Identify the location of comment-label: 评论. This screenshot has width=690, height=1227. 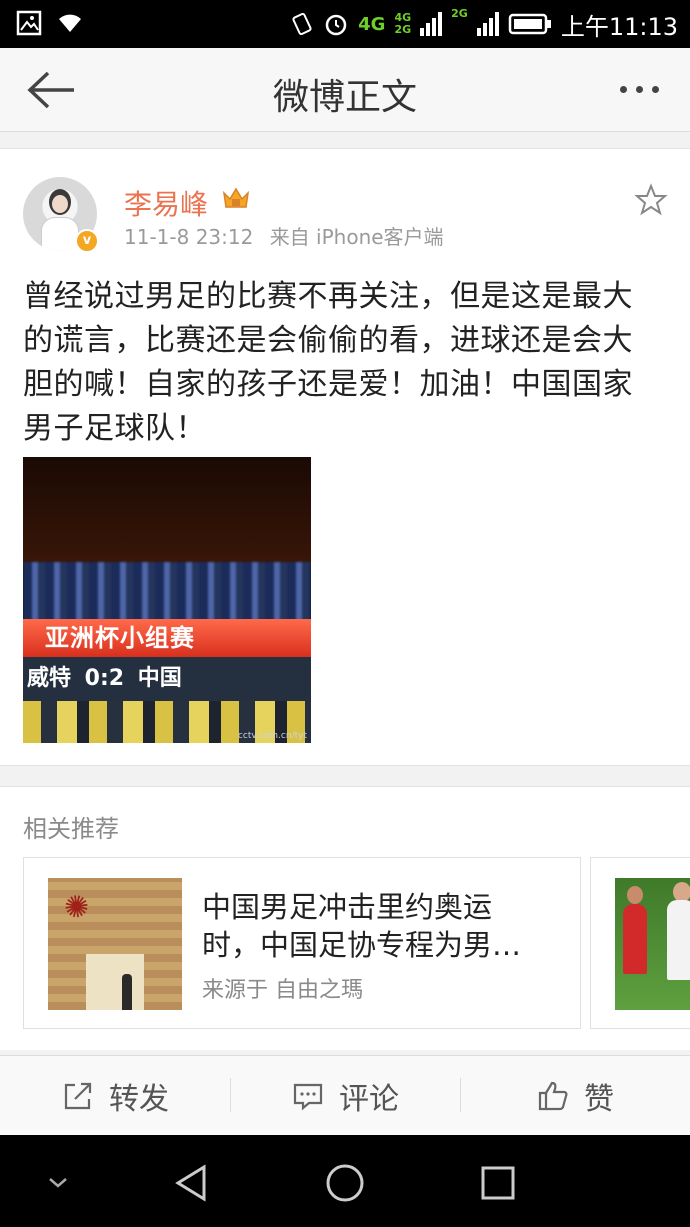
(369, 1099).